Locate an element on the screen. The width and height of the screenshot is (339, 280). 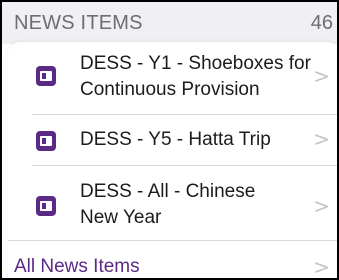
section-title: NEWS ITEMS is located at coordinates (78, 23).